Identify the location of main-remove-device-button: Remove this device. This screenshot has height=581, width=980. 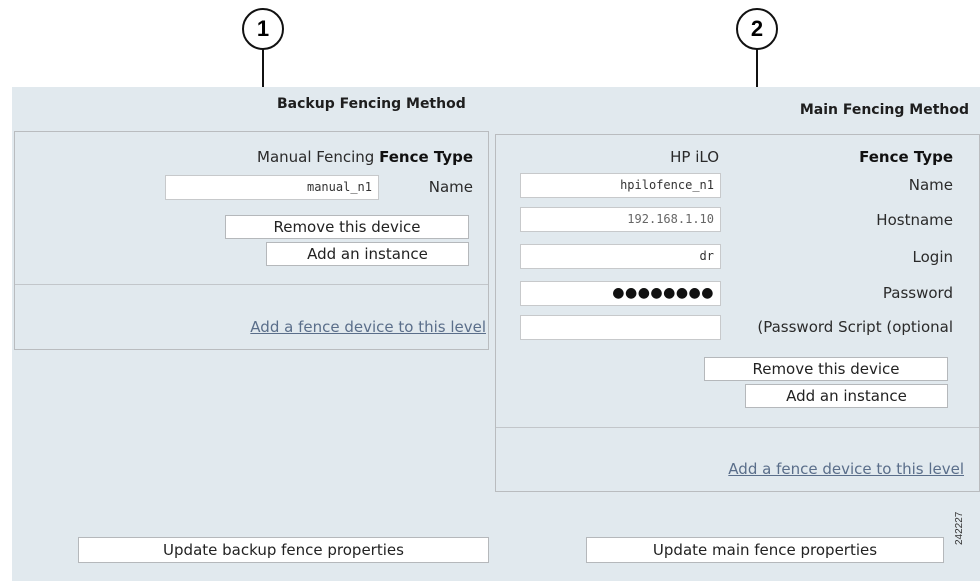
(826, 369).